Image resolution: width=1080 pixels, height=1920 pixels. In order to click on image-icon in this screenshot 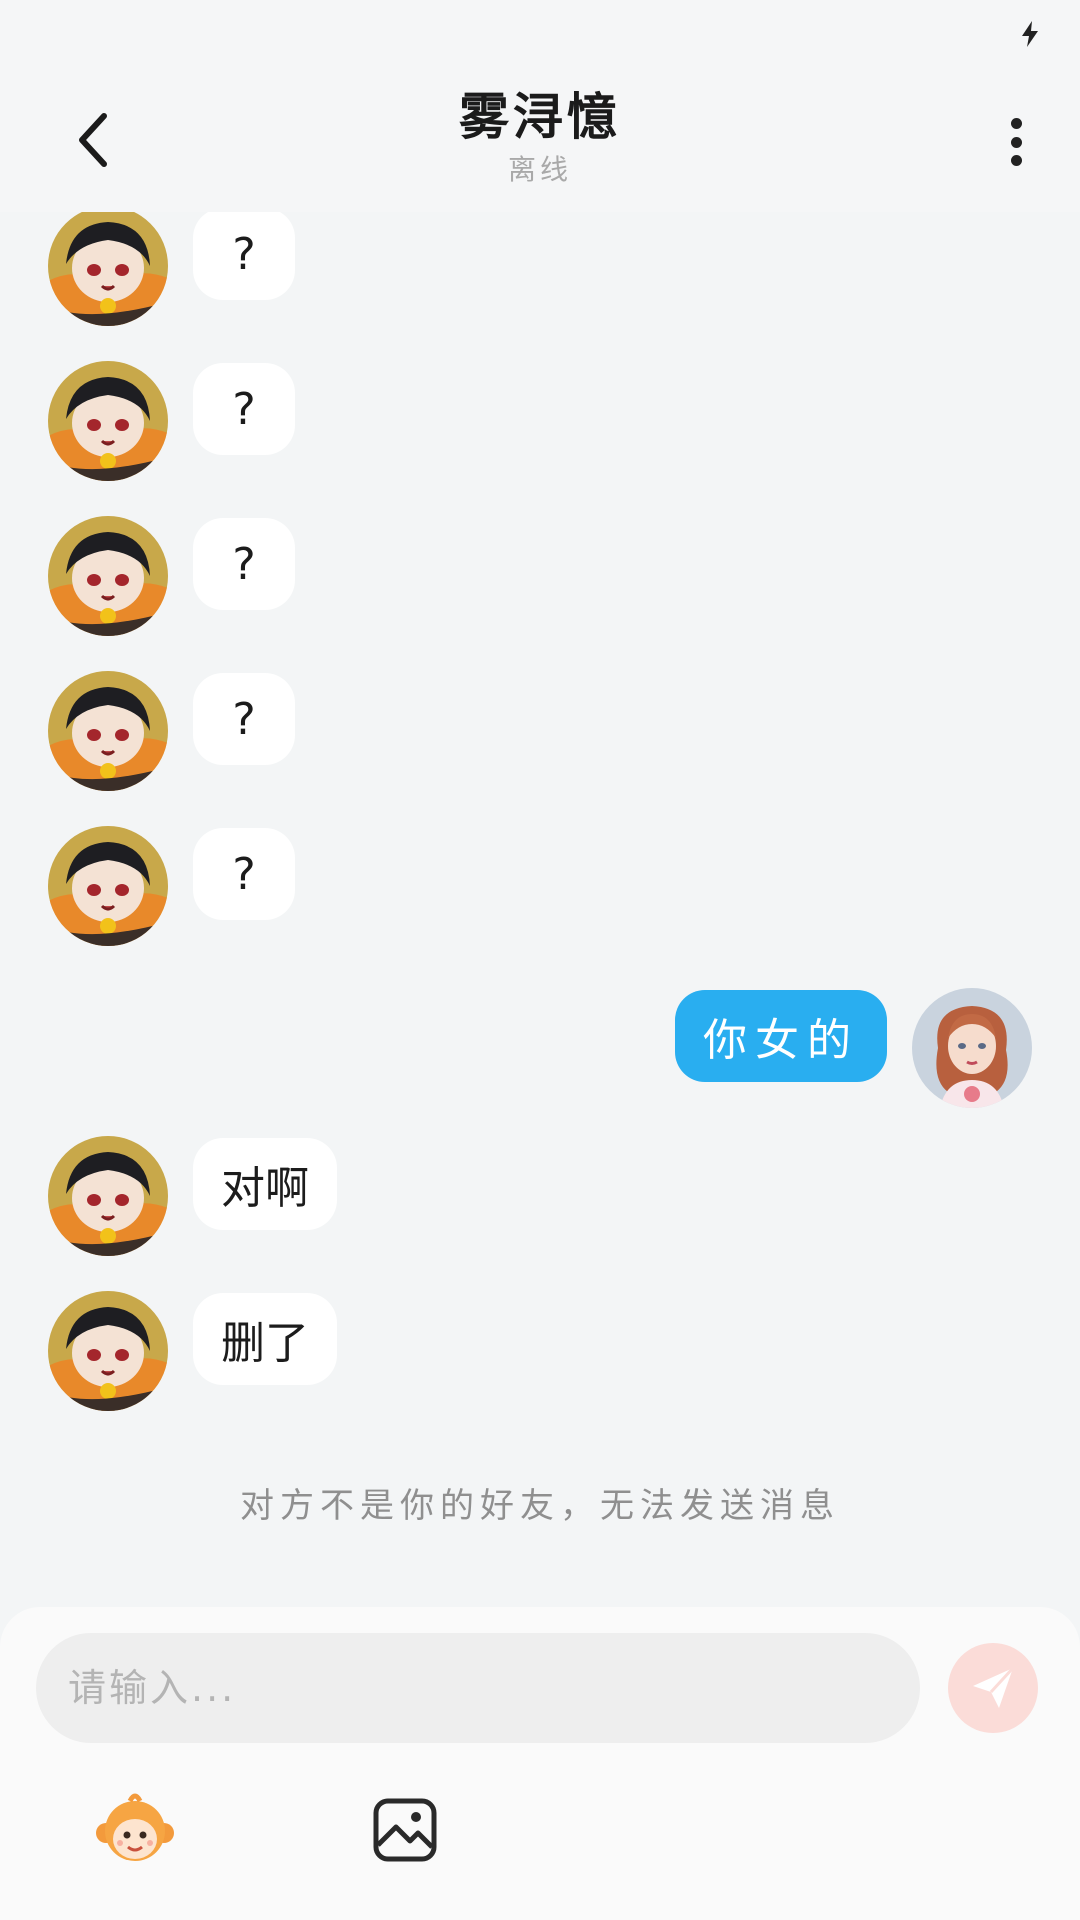, I will do `click(405, 1830)`.